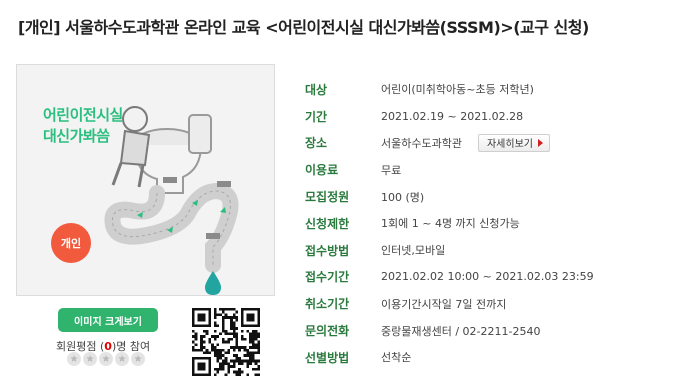 This screenshot has width=685, height=382. What do you see at coordinates (403, 197) in the screenshot?
I see `info-value: 100 (명)` at bounding box center [403, 197].